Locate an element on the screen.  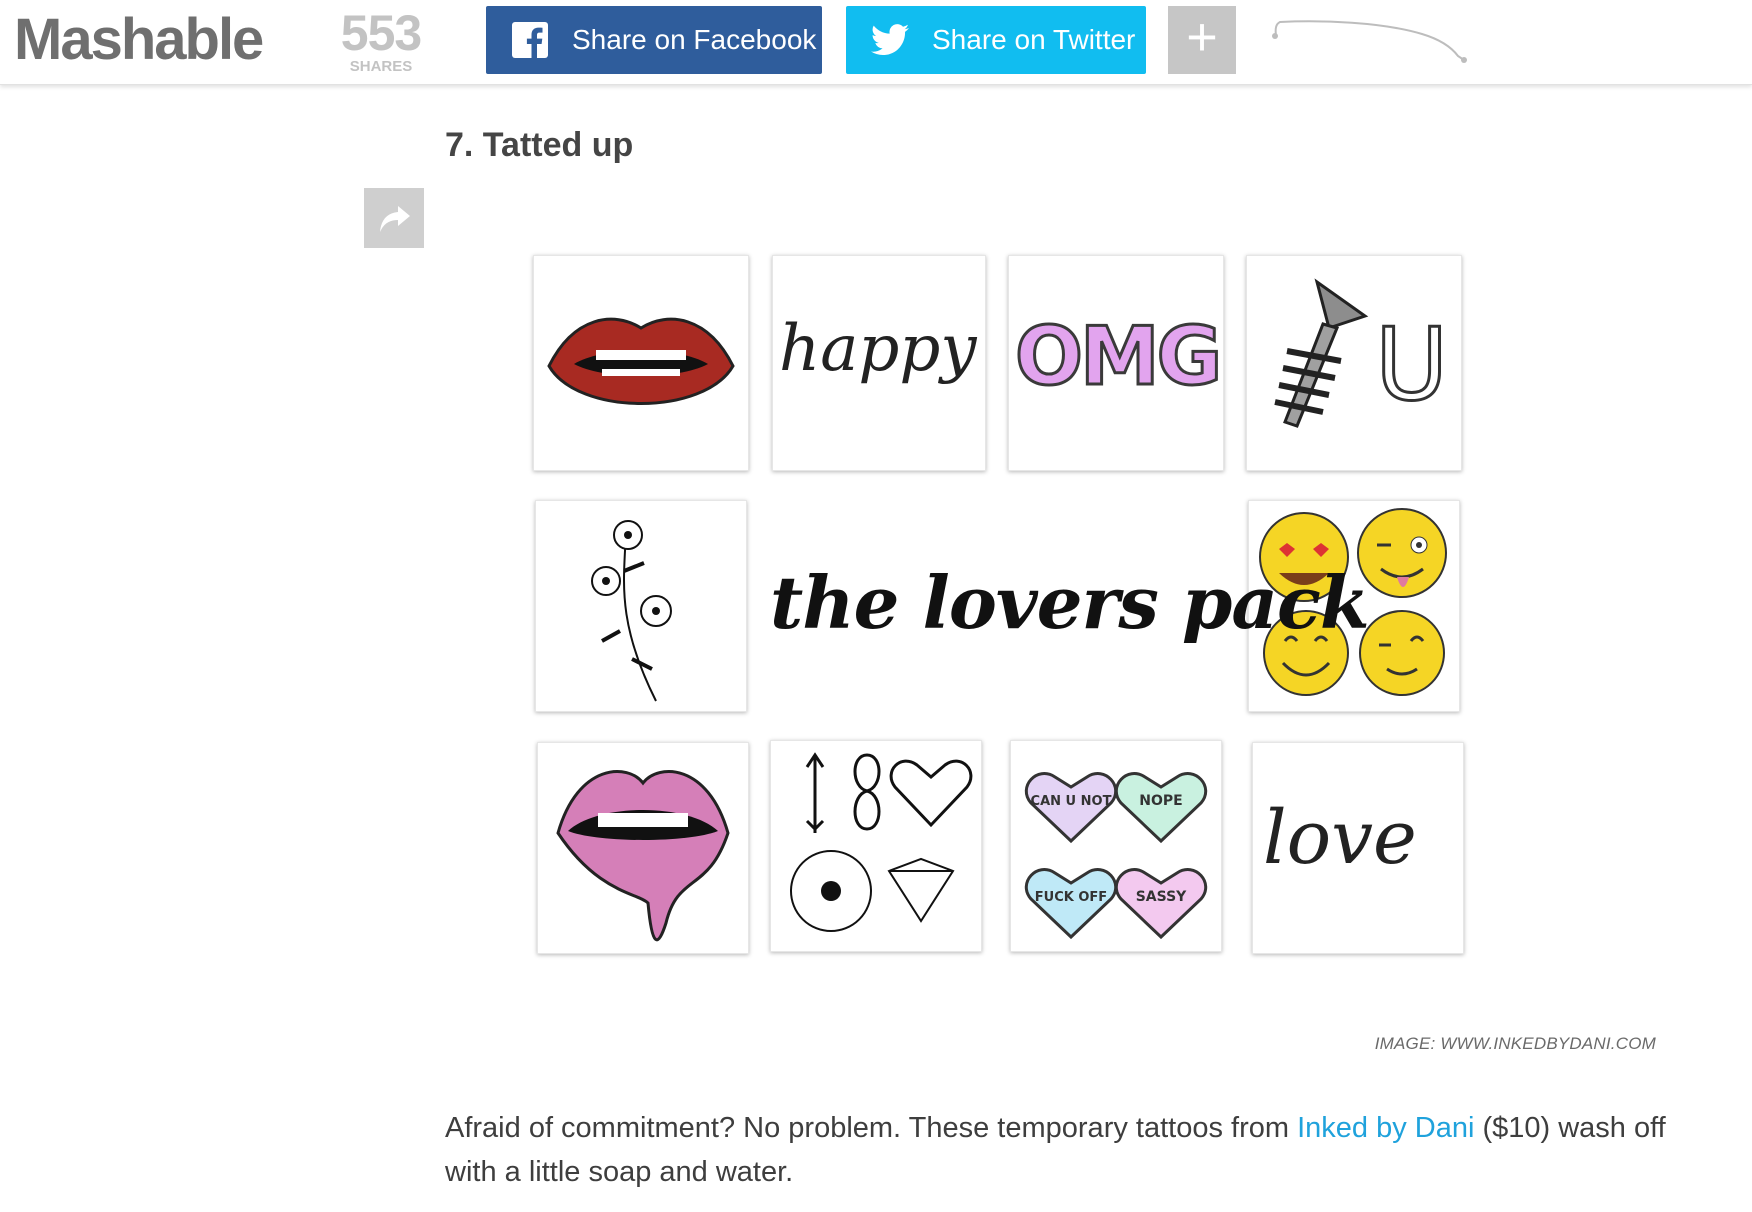
candy-hearts-icon: CAN U NOT NOPE FUCK OFF SASSY is located at coordinates (1116, 856).